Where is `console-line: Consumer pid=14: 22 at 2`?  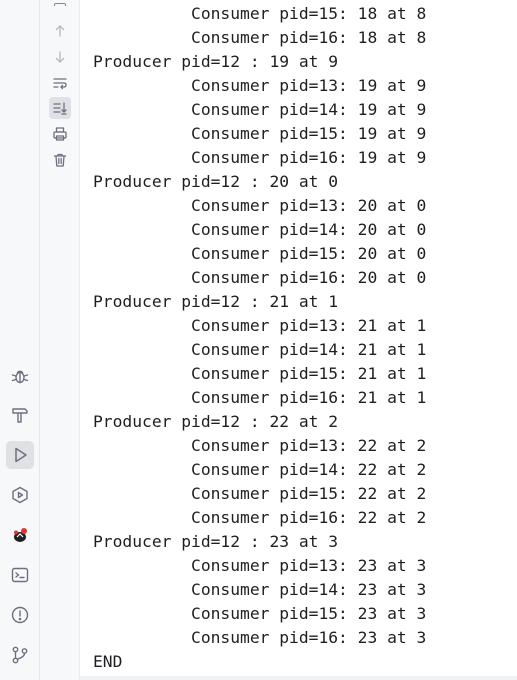 console-line: Consumer pid=14: 22 at 2 is located at coordinates (260, 469).